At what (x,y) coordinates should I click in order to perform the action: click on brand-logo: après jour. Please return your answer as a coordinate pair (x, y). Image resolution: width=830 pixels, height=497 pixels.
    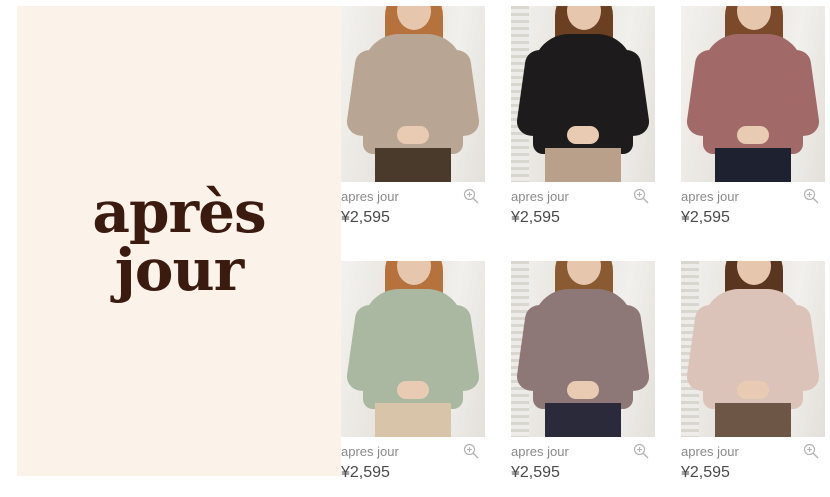
    Looking at the image, I should click on (179, 241).